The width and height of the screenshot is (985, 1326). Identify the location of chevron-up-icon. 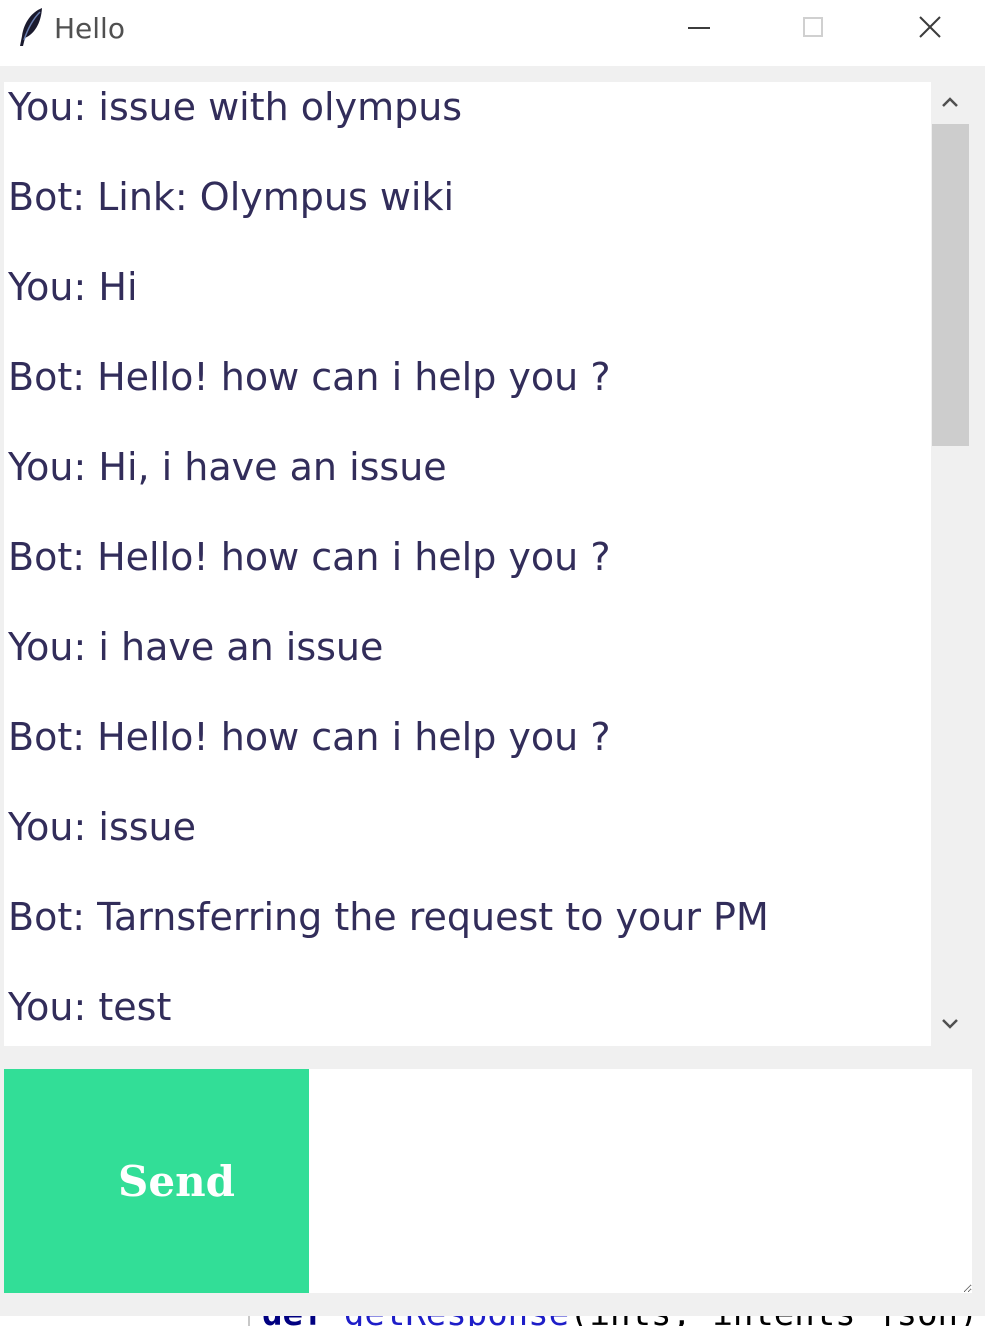
(950, 102).